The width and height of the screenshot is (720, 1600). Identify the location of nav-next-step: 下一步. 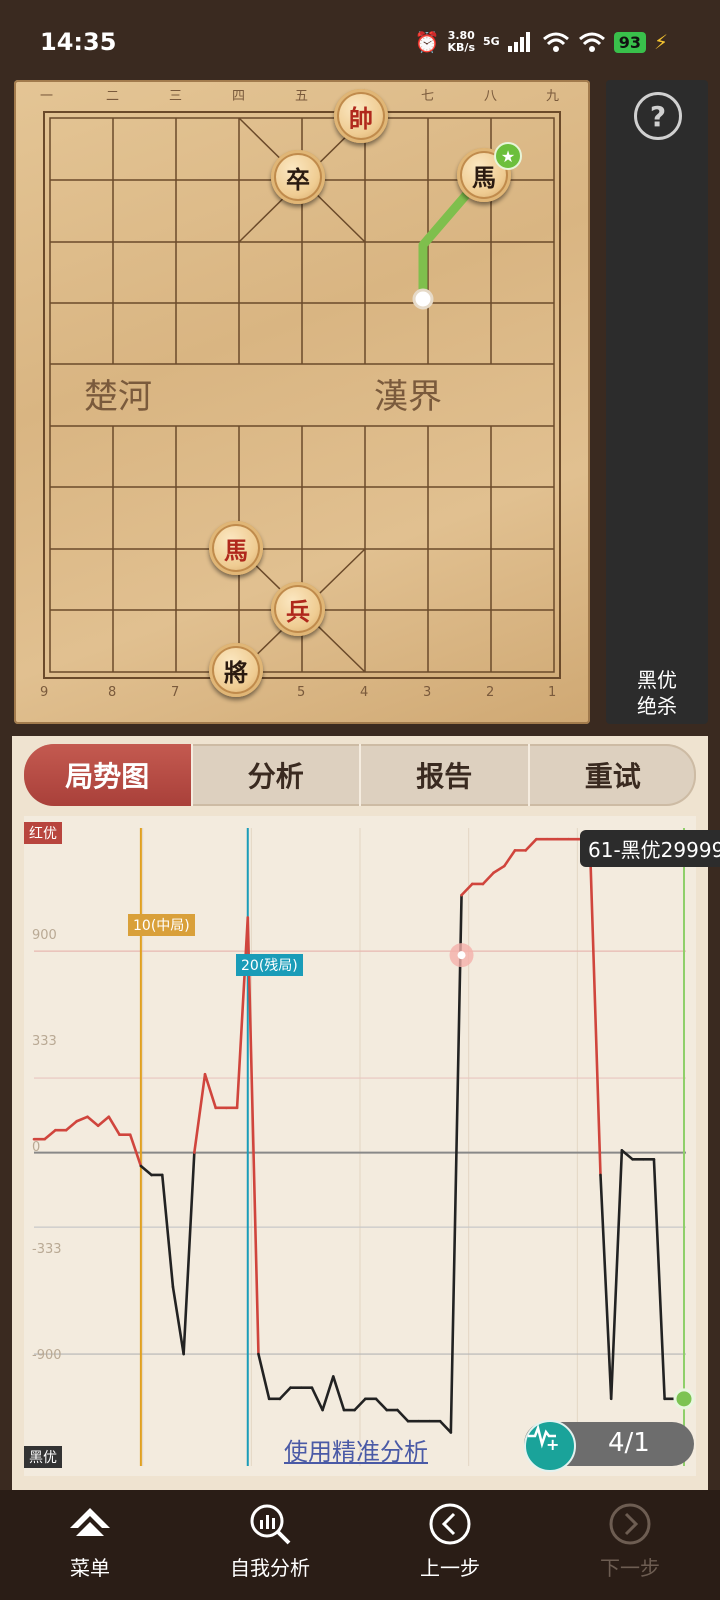
(630, 1545).